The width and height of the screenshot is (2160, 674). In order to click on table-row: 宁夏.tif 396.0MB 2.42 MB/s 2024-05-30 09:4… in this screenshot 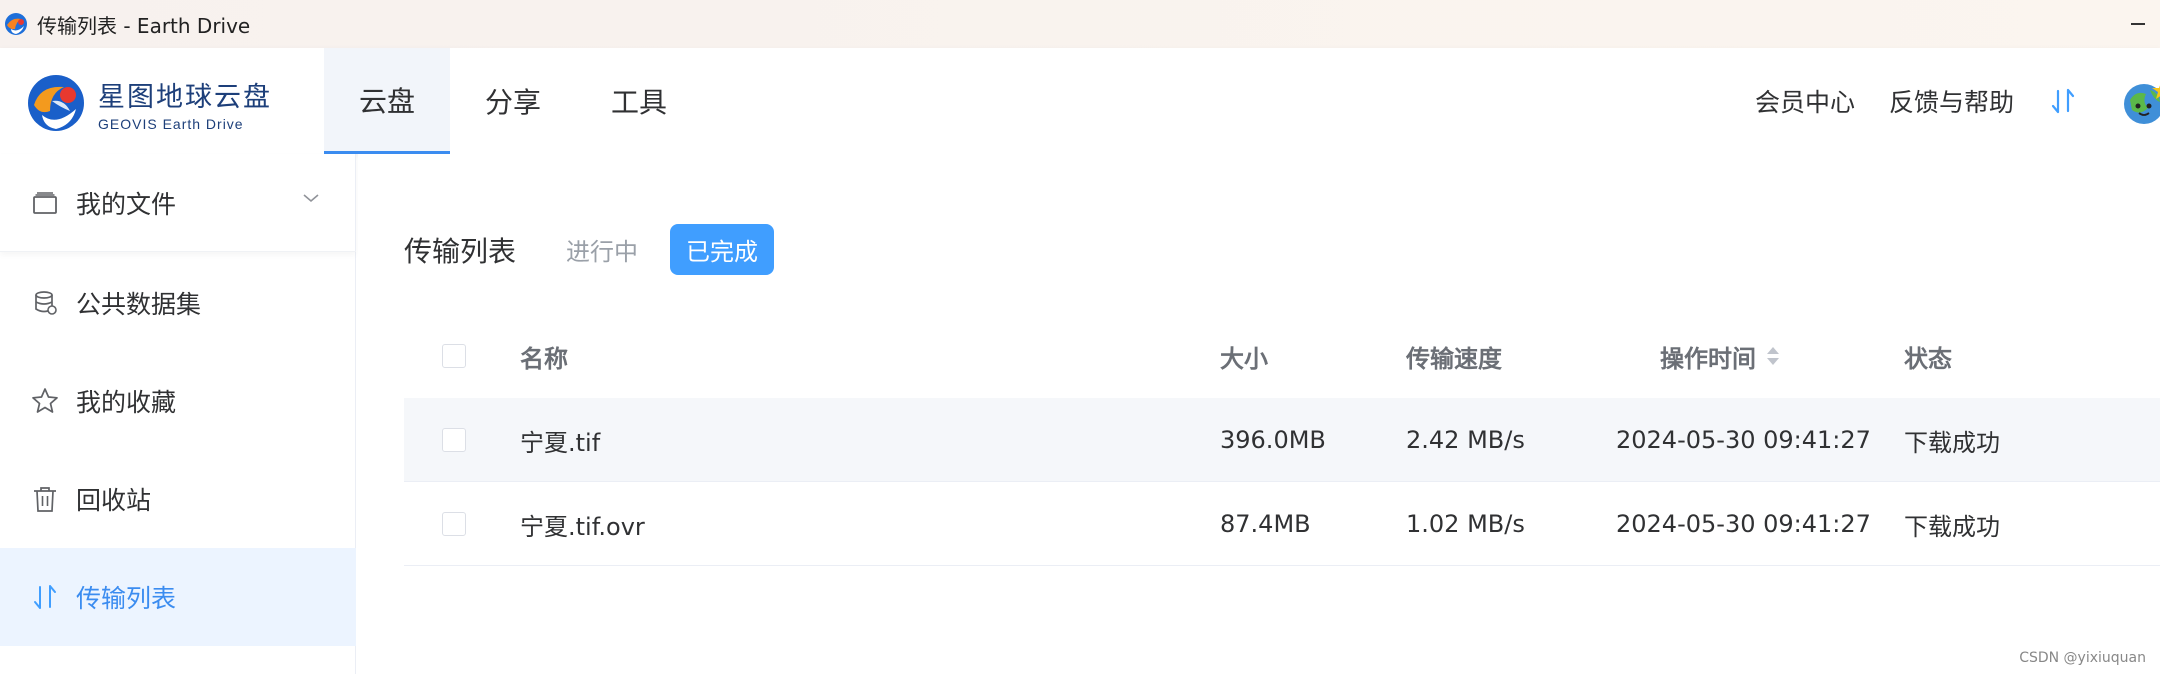, I will do `click(1282, 440)`.